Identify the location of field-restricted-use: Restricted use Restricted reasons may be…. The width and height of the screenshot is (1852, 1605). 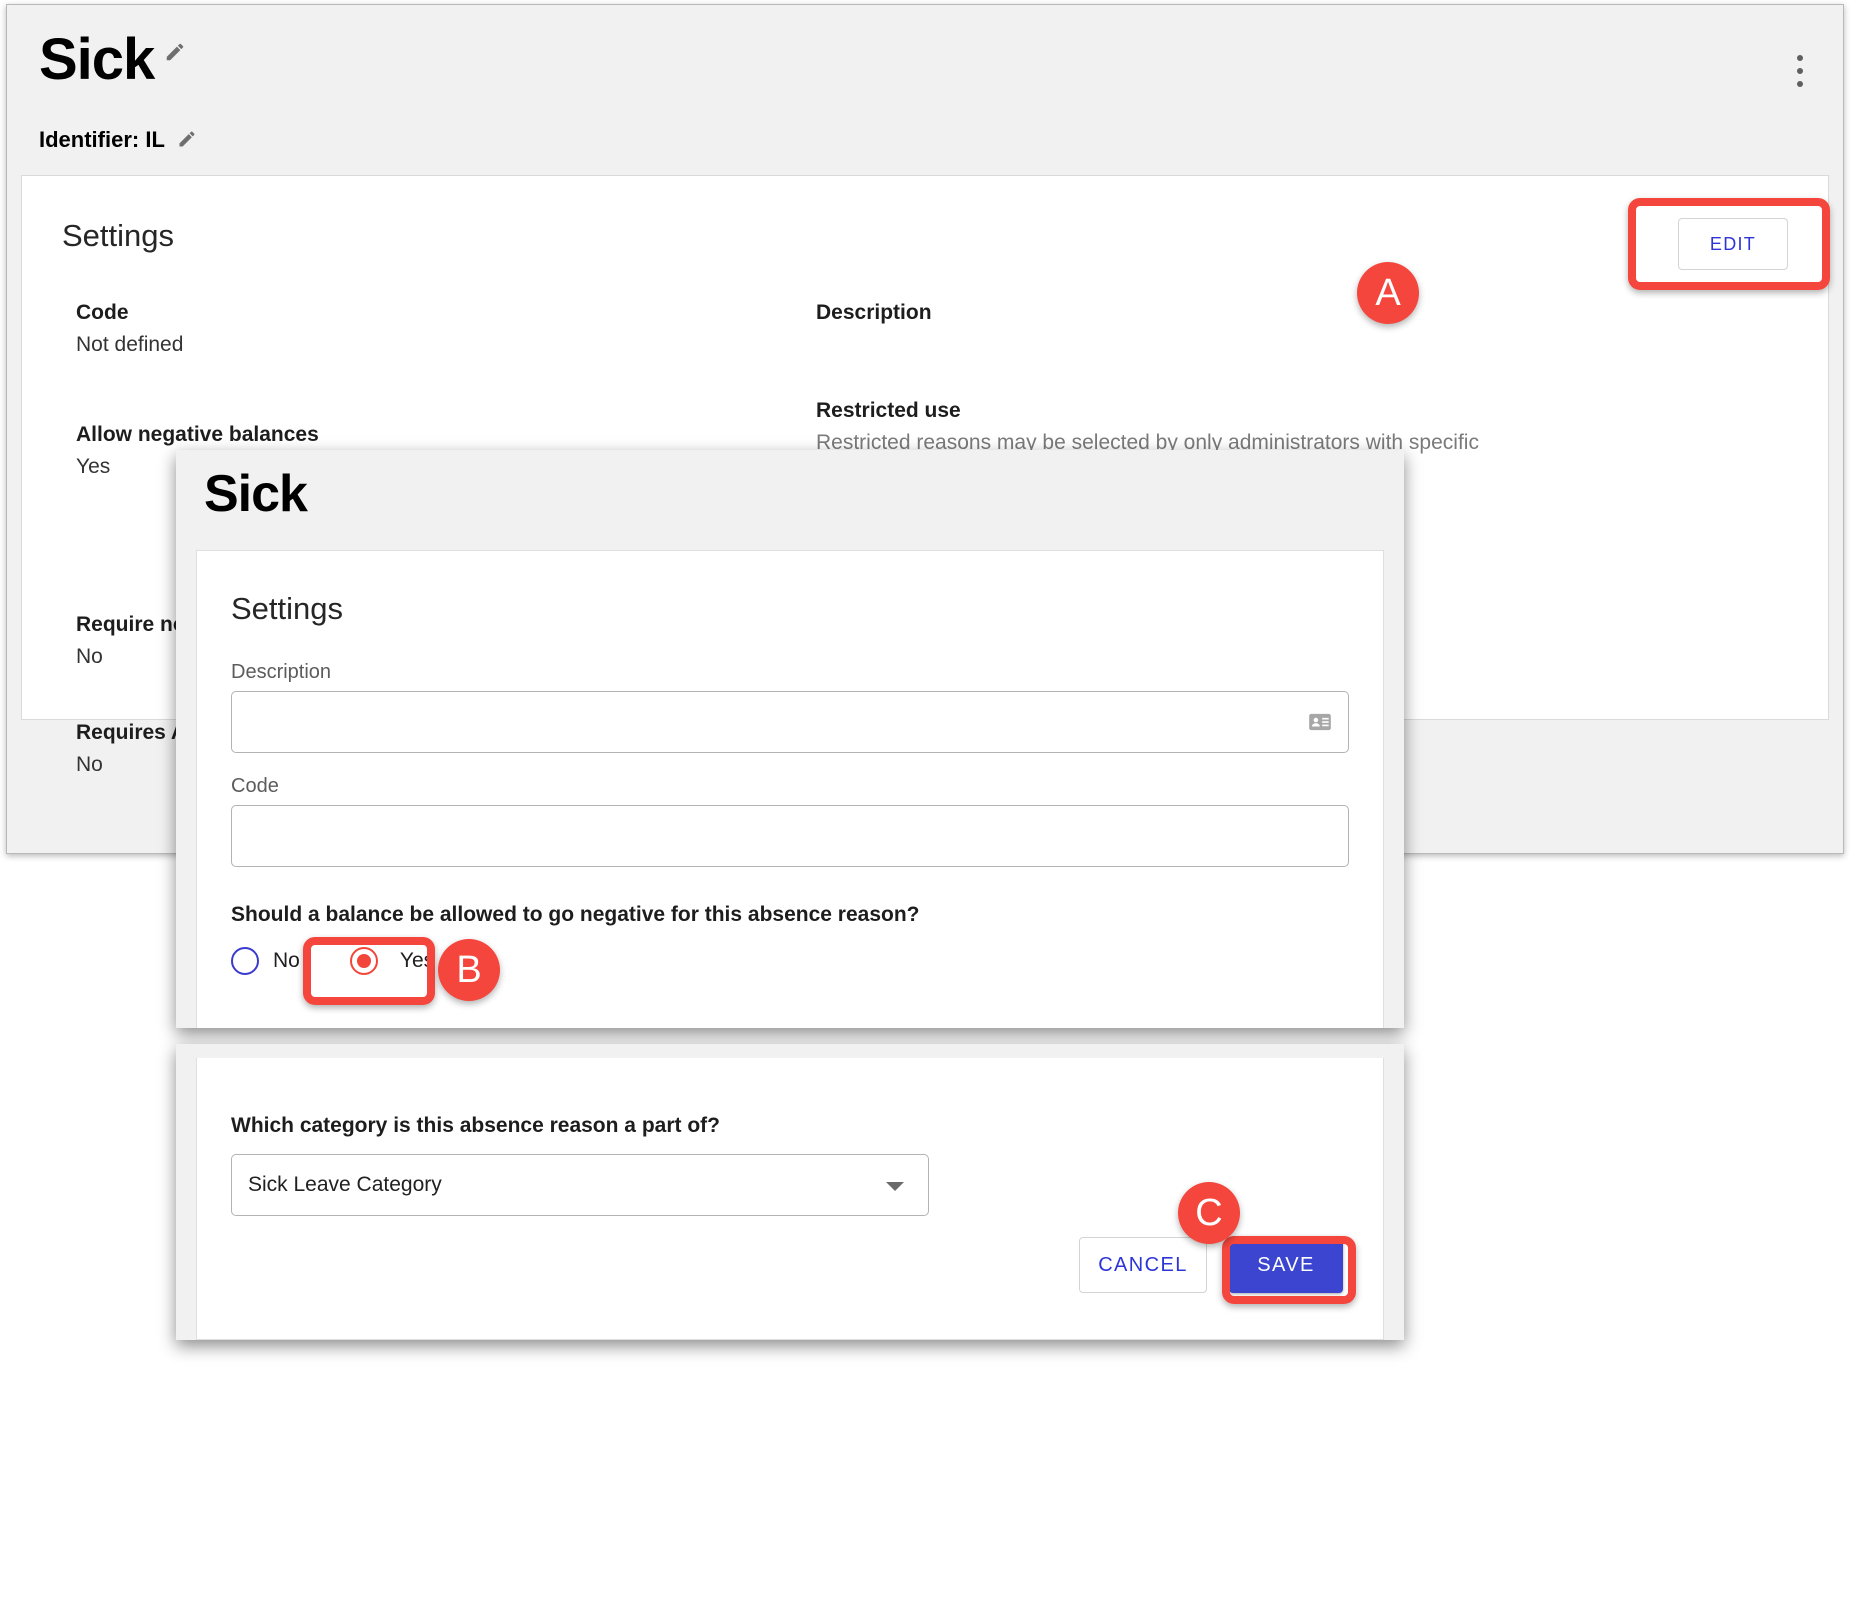
(1296, 427).